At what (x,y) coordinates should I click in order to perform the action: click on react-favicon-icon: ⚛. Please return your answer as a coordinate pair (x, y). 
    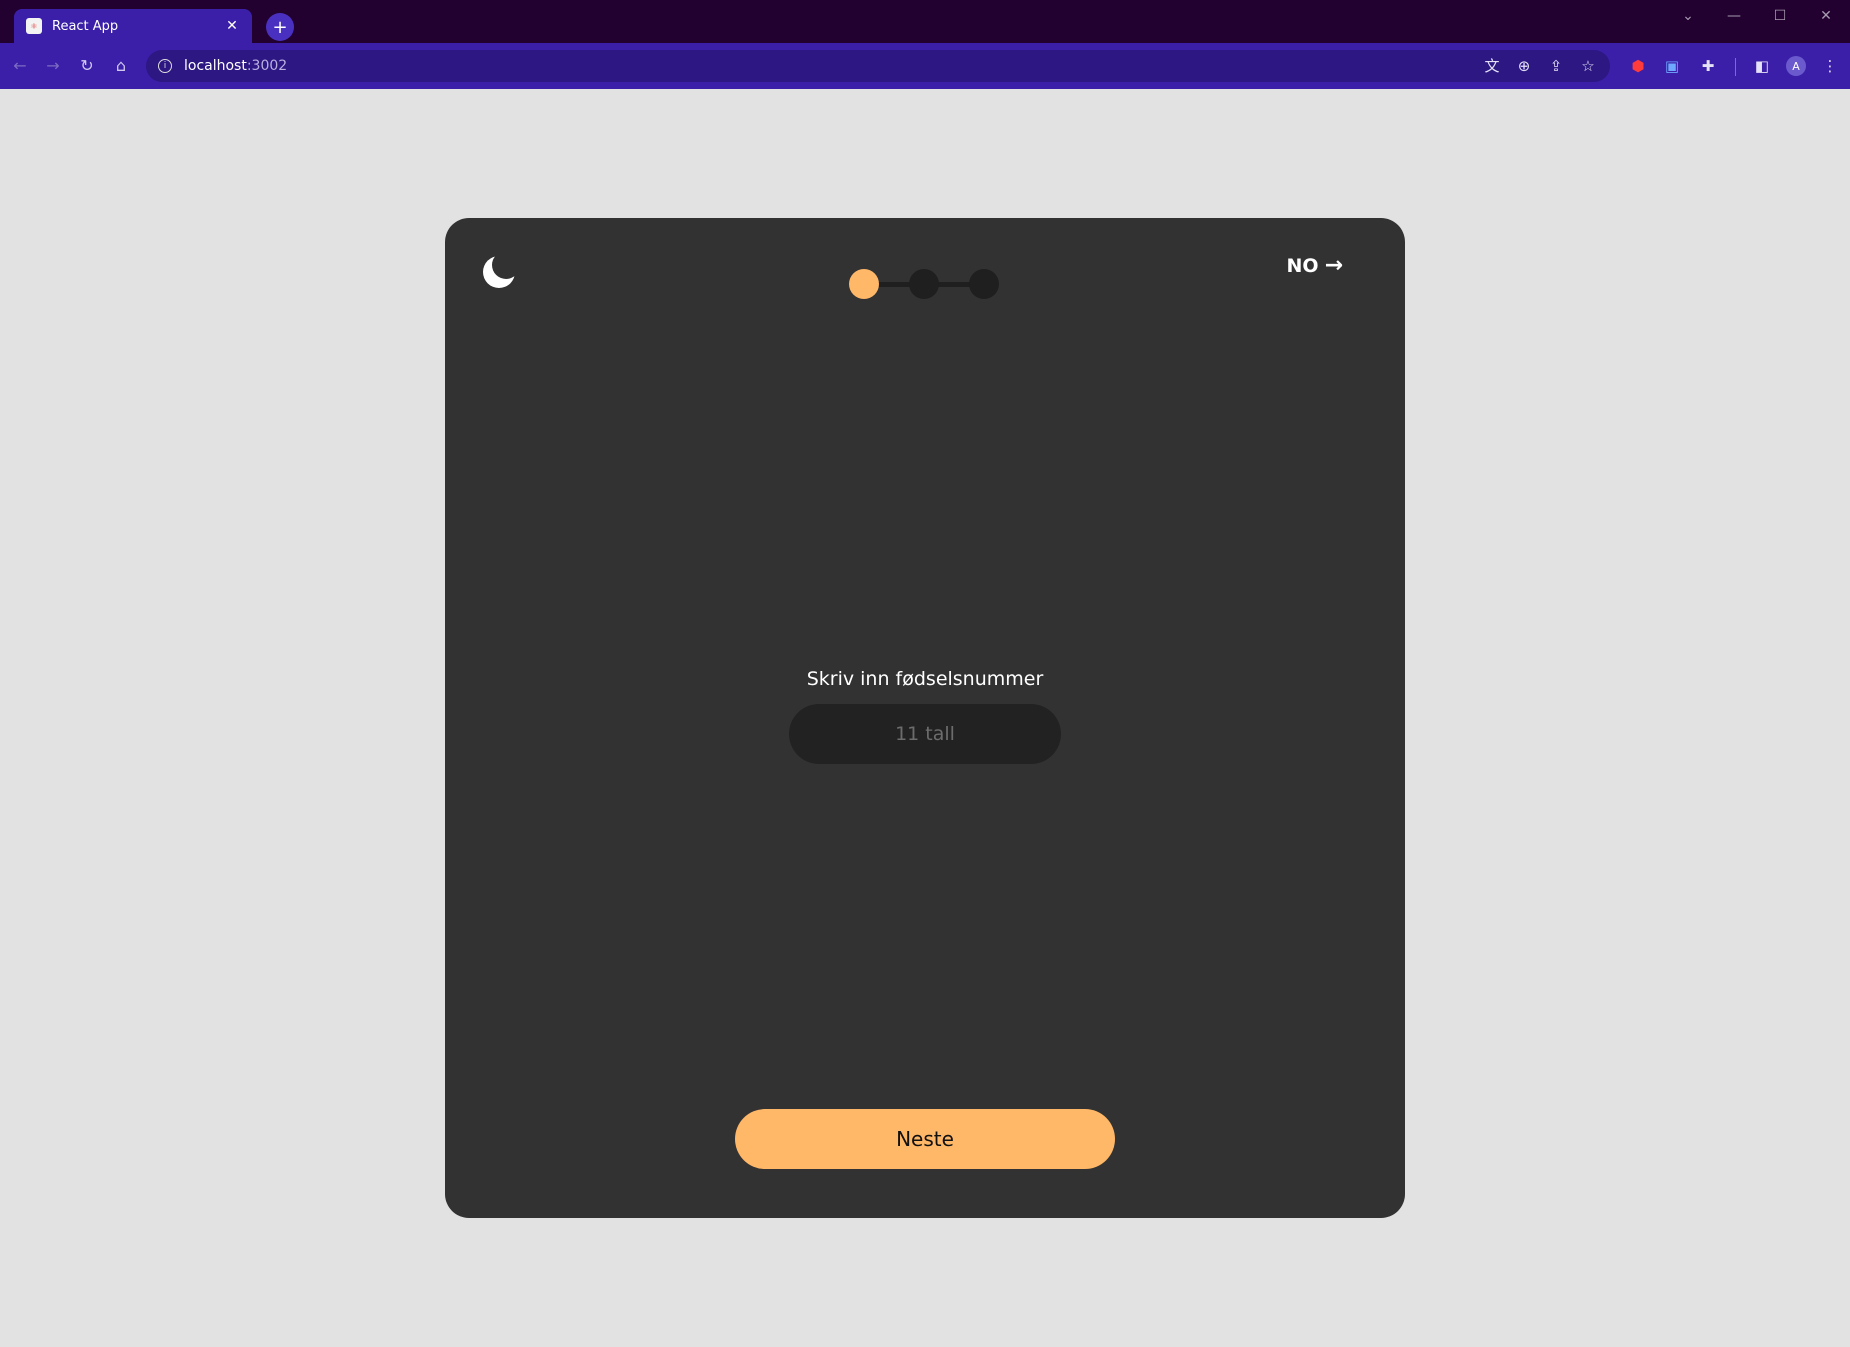
    Looking at the image, I should click on (34, 26).